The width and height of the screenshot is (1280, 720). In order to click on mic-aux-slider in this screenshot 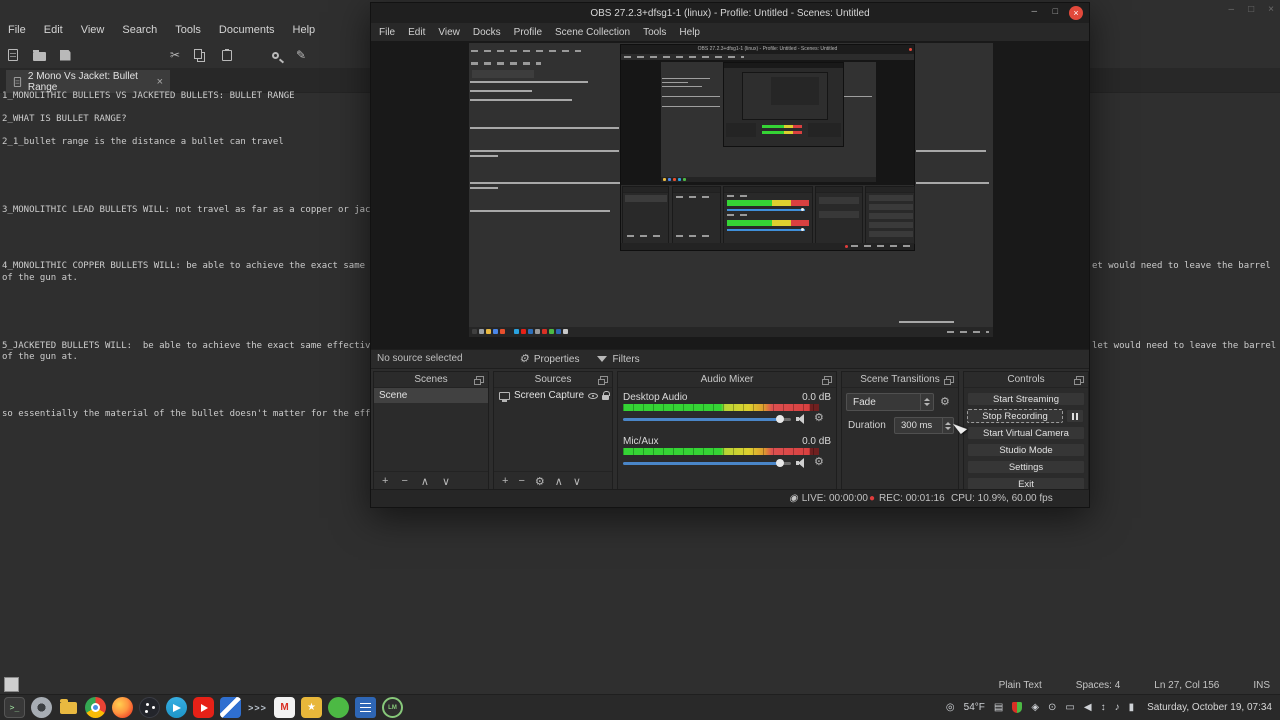, I will do `click(707, 463)`.